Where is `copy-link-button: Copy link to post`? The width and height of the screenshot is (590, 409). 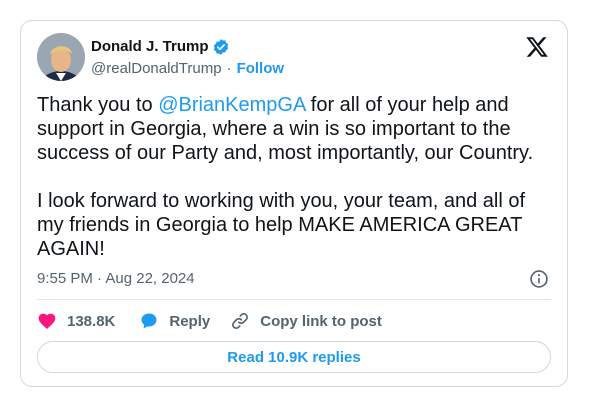
copy-link-button: Copy link to post is located at coordinates (306, 321).